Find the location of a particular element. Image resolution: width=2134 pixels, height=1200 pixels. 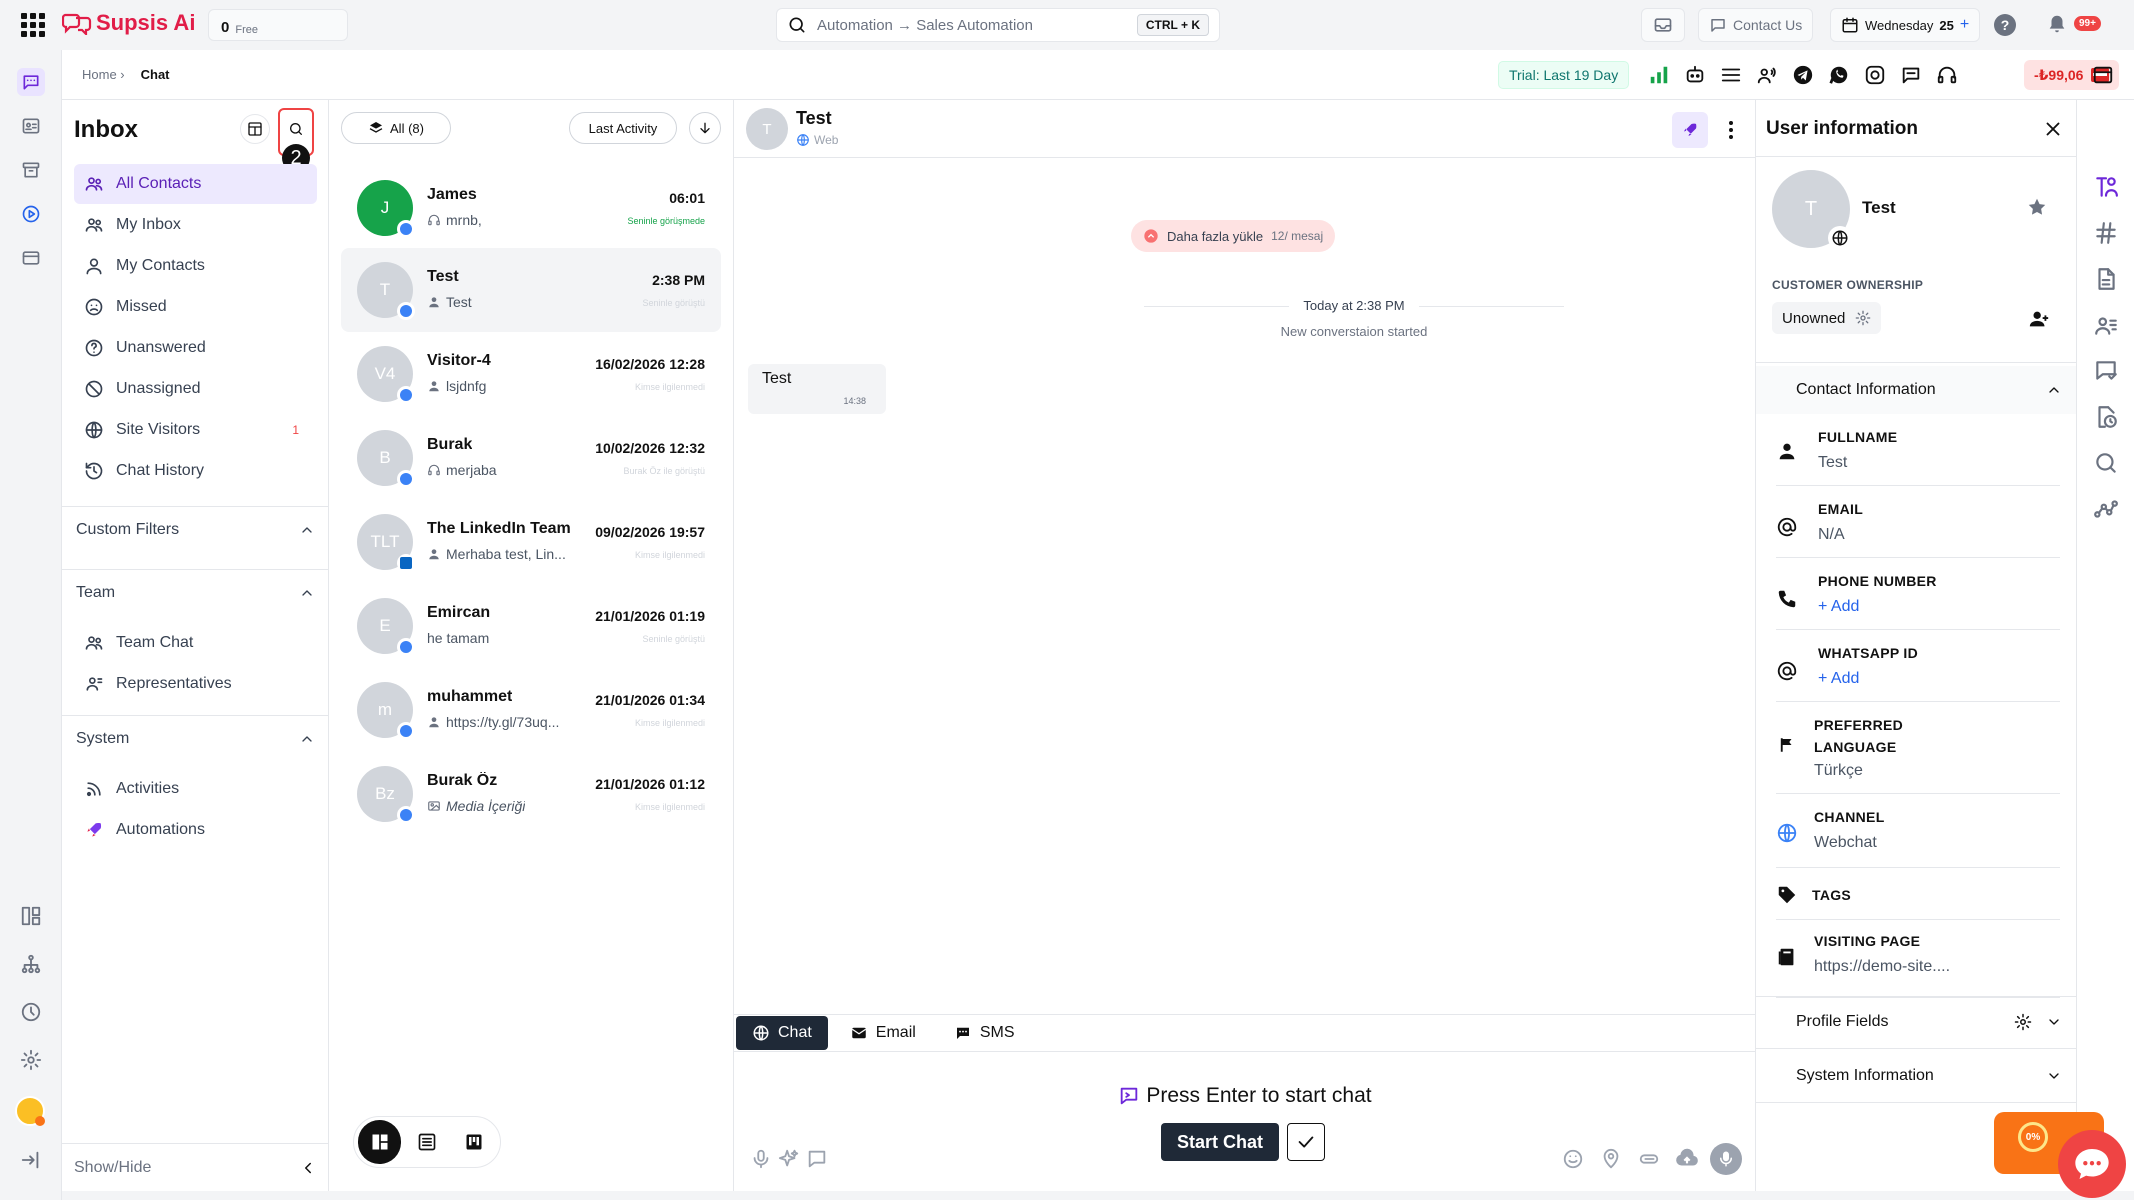

contact-us-button: Contact Us is located at coordinates (1756, 25).